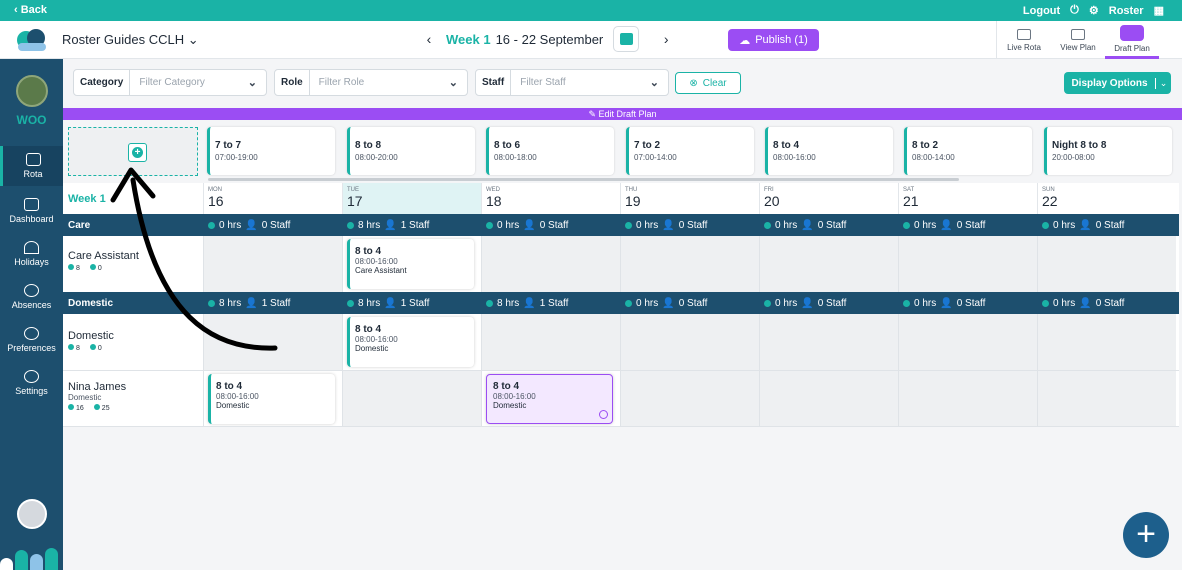 The height and width of the screenshot is (570, 1182). What do you see at coordinates (1132, 32) in the screenshot?
I see `pencil-icon` at bounding box center [1132, 32].